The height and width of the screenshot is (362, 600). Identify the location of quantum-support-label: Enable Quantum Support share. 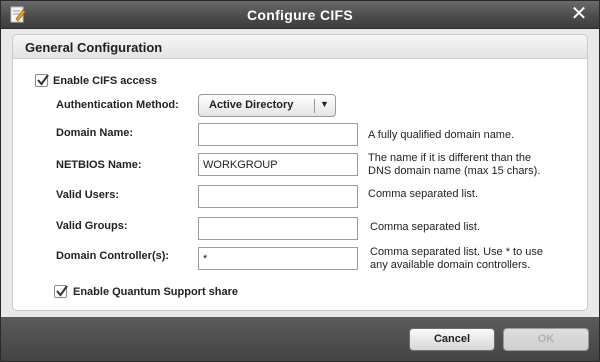
(155, 292).